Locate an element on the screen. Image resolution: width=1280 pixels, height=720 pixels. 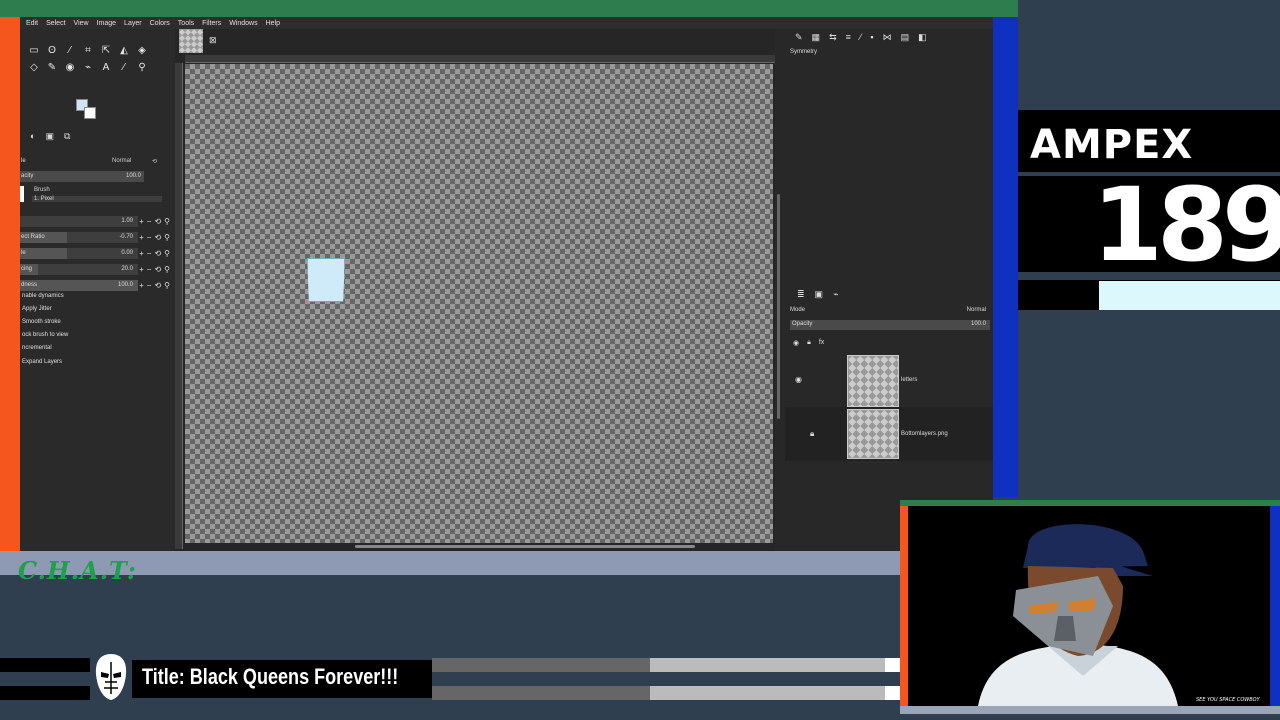
layer-mode-select: Normal is located at coordinates (976, 310).